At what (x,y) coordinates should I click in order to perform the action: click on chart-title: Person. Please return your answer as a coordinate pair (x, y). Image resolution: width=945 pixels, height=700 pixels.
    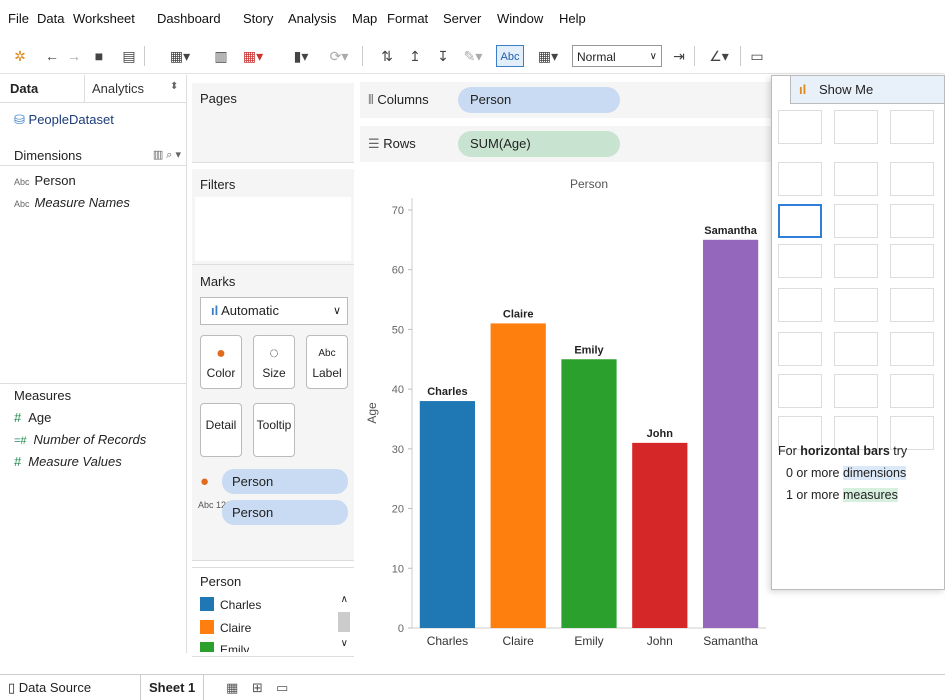
    Looking at the image, I should click on (589, 184).